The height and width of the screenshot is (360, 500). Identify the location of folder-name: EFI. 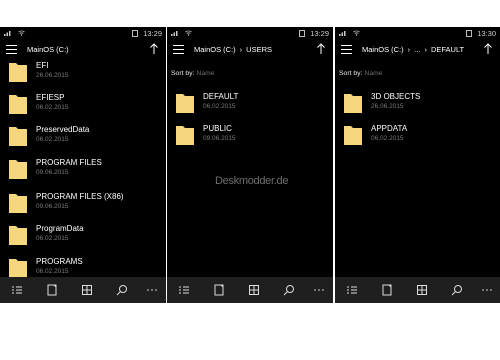
(42, 65).